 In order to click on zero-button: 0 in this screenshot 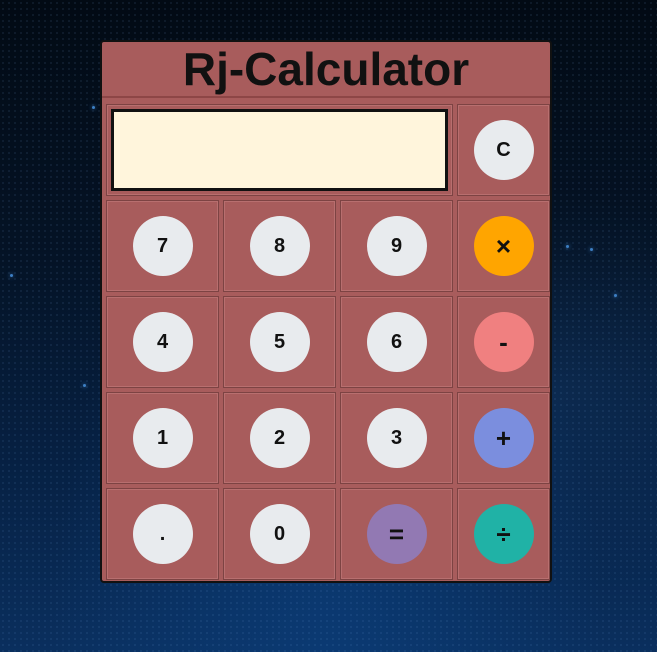, I will do `click(279, 534)`.